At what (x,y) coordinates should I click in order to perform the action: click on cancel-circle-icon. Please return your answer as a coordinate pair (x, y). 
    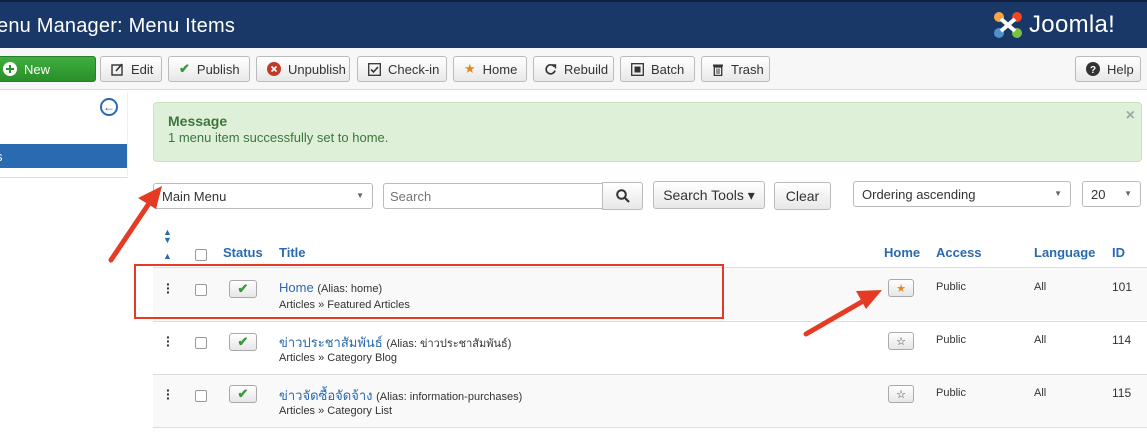
    Looking at the image, I should click on (274, 69).